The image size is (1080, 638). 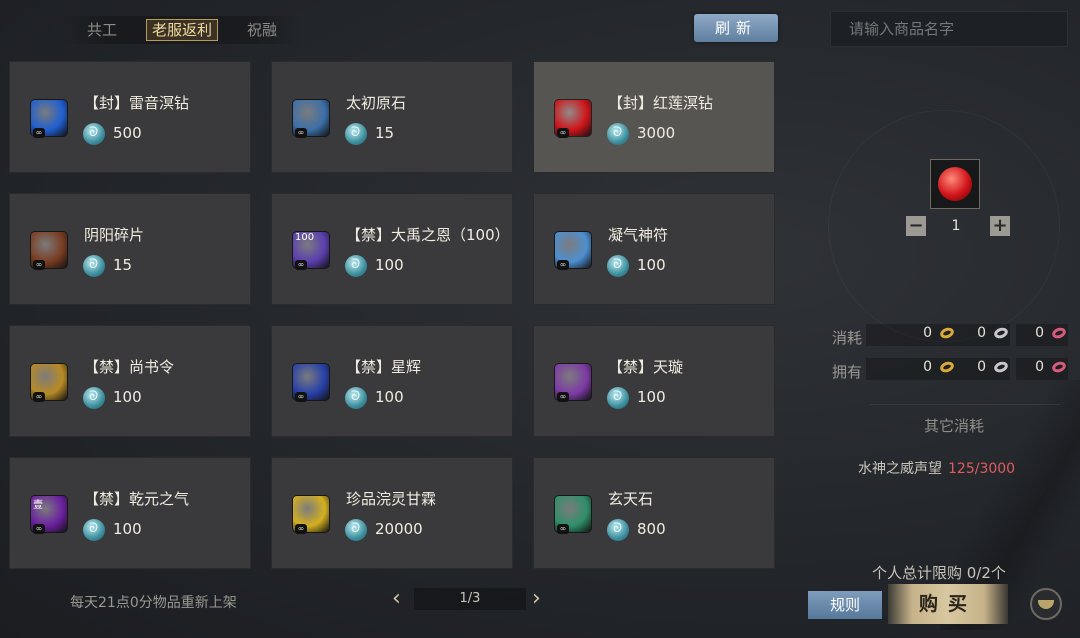 What do you see at coordinates (900, 469) in the screenshot?
I see `reputation-label: 水神之威声望` at bounding box center [900, 469].